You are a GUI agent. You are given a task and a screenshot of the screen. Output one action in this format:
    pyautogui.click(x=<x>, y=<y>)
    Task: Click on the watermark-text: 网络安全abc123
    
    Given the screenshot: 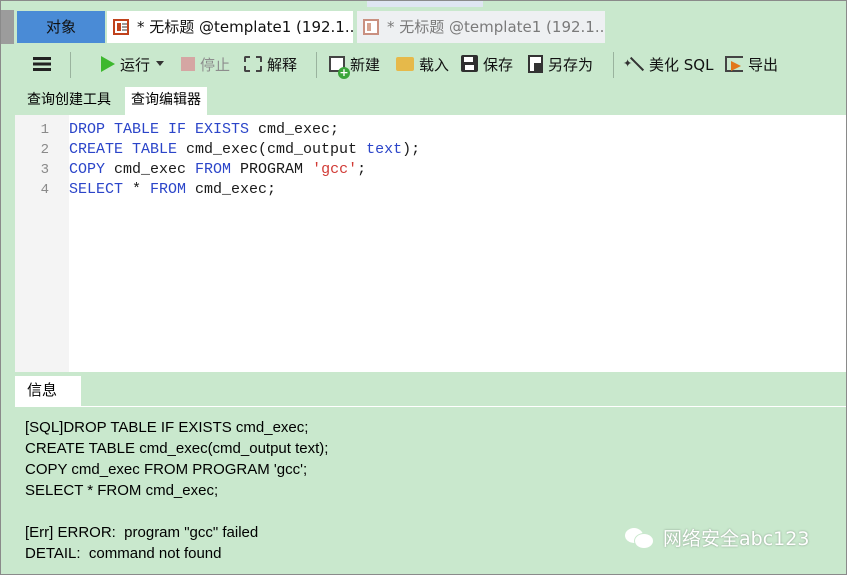 What is the action you would take?
    pyautogui.click(x=736, y=539)
    